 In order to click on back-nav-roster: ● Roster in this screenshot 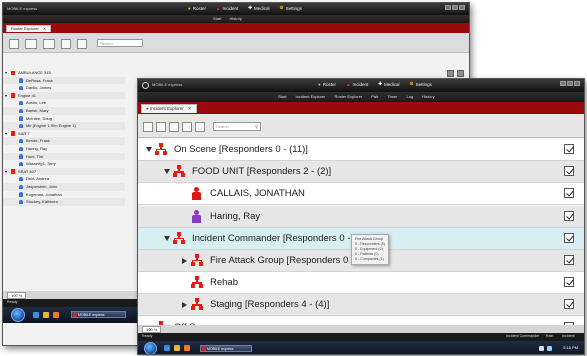, I will do `click(197, 8)`.